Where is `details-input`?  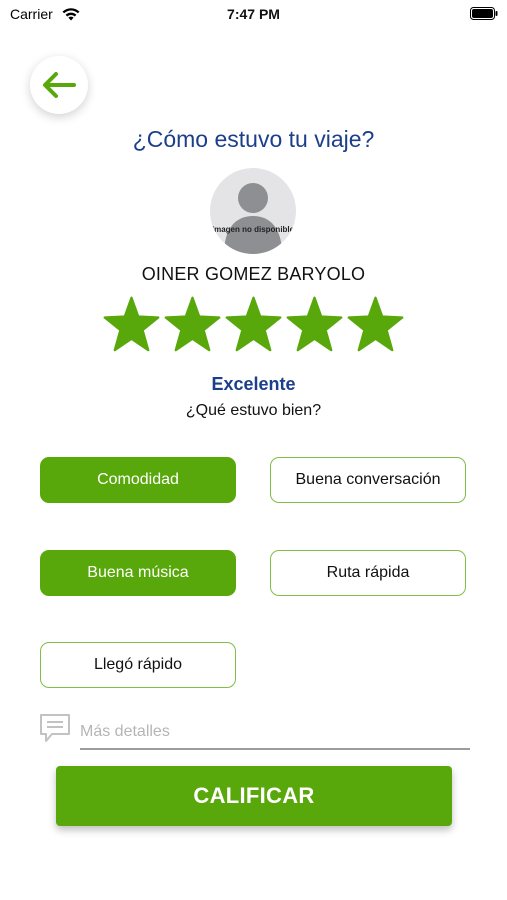
details-input is located at coordinates (275, 733).